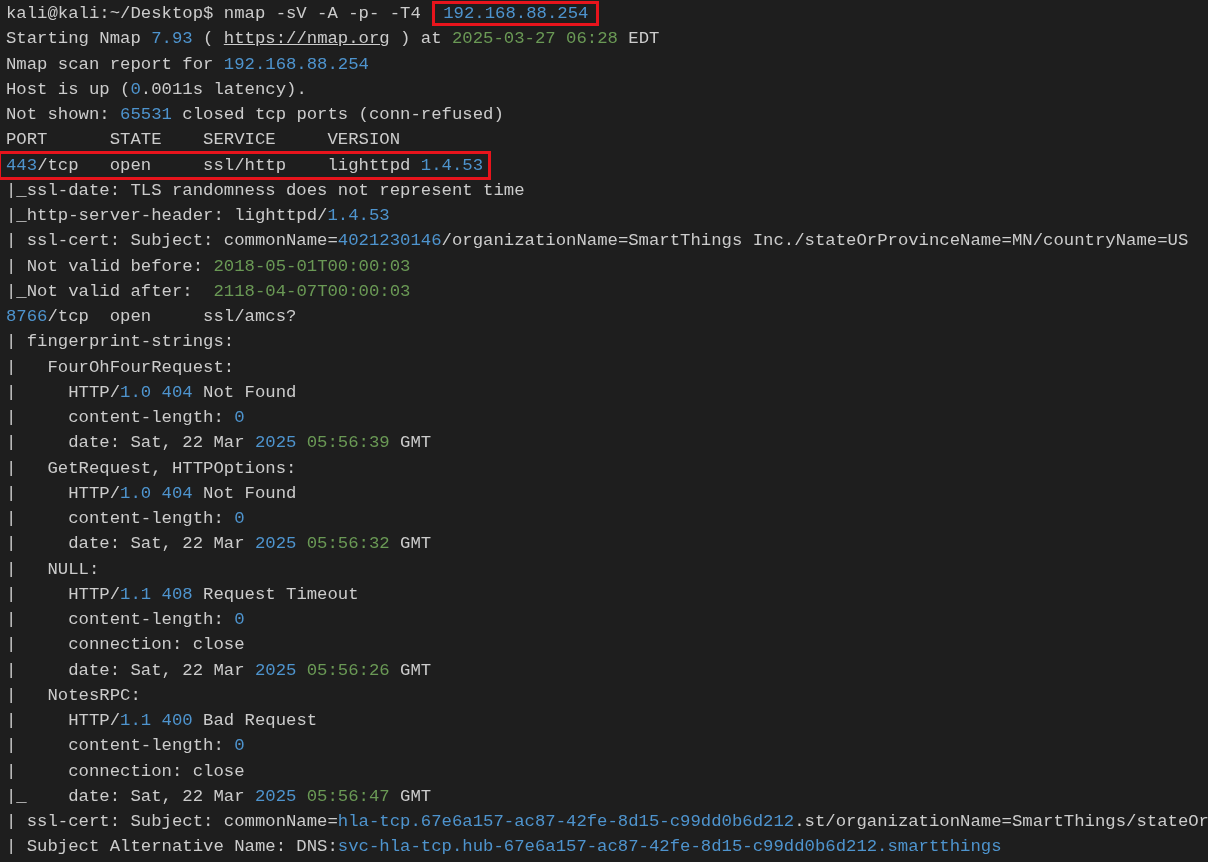 The width and height of the screenshot is (1208, 862). What do you see at coordinates (182, 594) in the screenshot?
I see `terminal-line: | HTTP/1.1 408 Request Timeout` at bounding box center [182, 594].